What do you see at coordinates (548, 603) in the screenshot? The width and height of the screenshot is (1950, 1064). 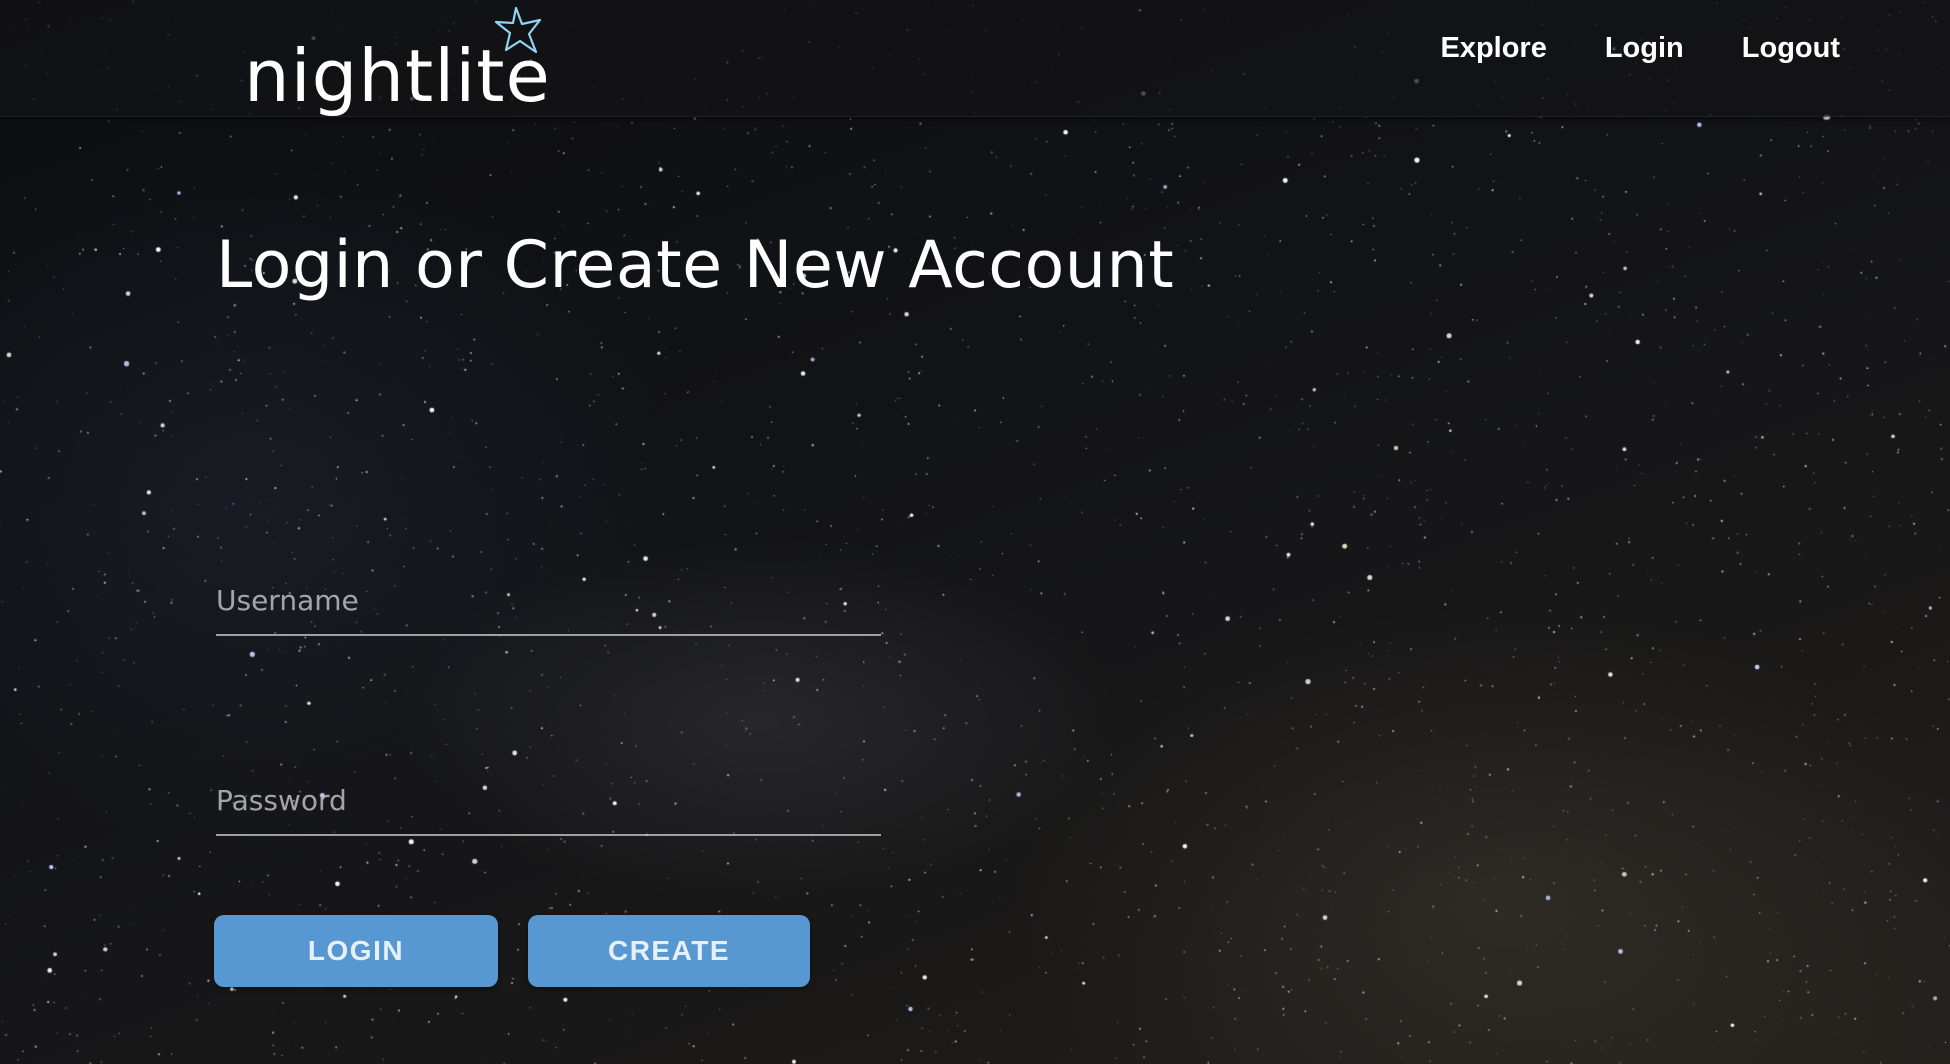 I see `username-input` at bounding box center [548, 603].